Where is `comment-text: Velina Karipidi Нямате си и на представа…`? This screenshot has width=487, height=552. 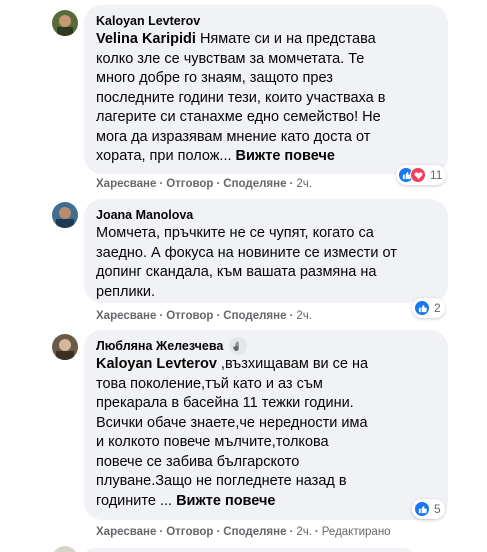
comment-text: Velina Karipidi Нямате си и на представа… is located at coordinates (241, 97).